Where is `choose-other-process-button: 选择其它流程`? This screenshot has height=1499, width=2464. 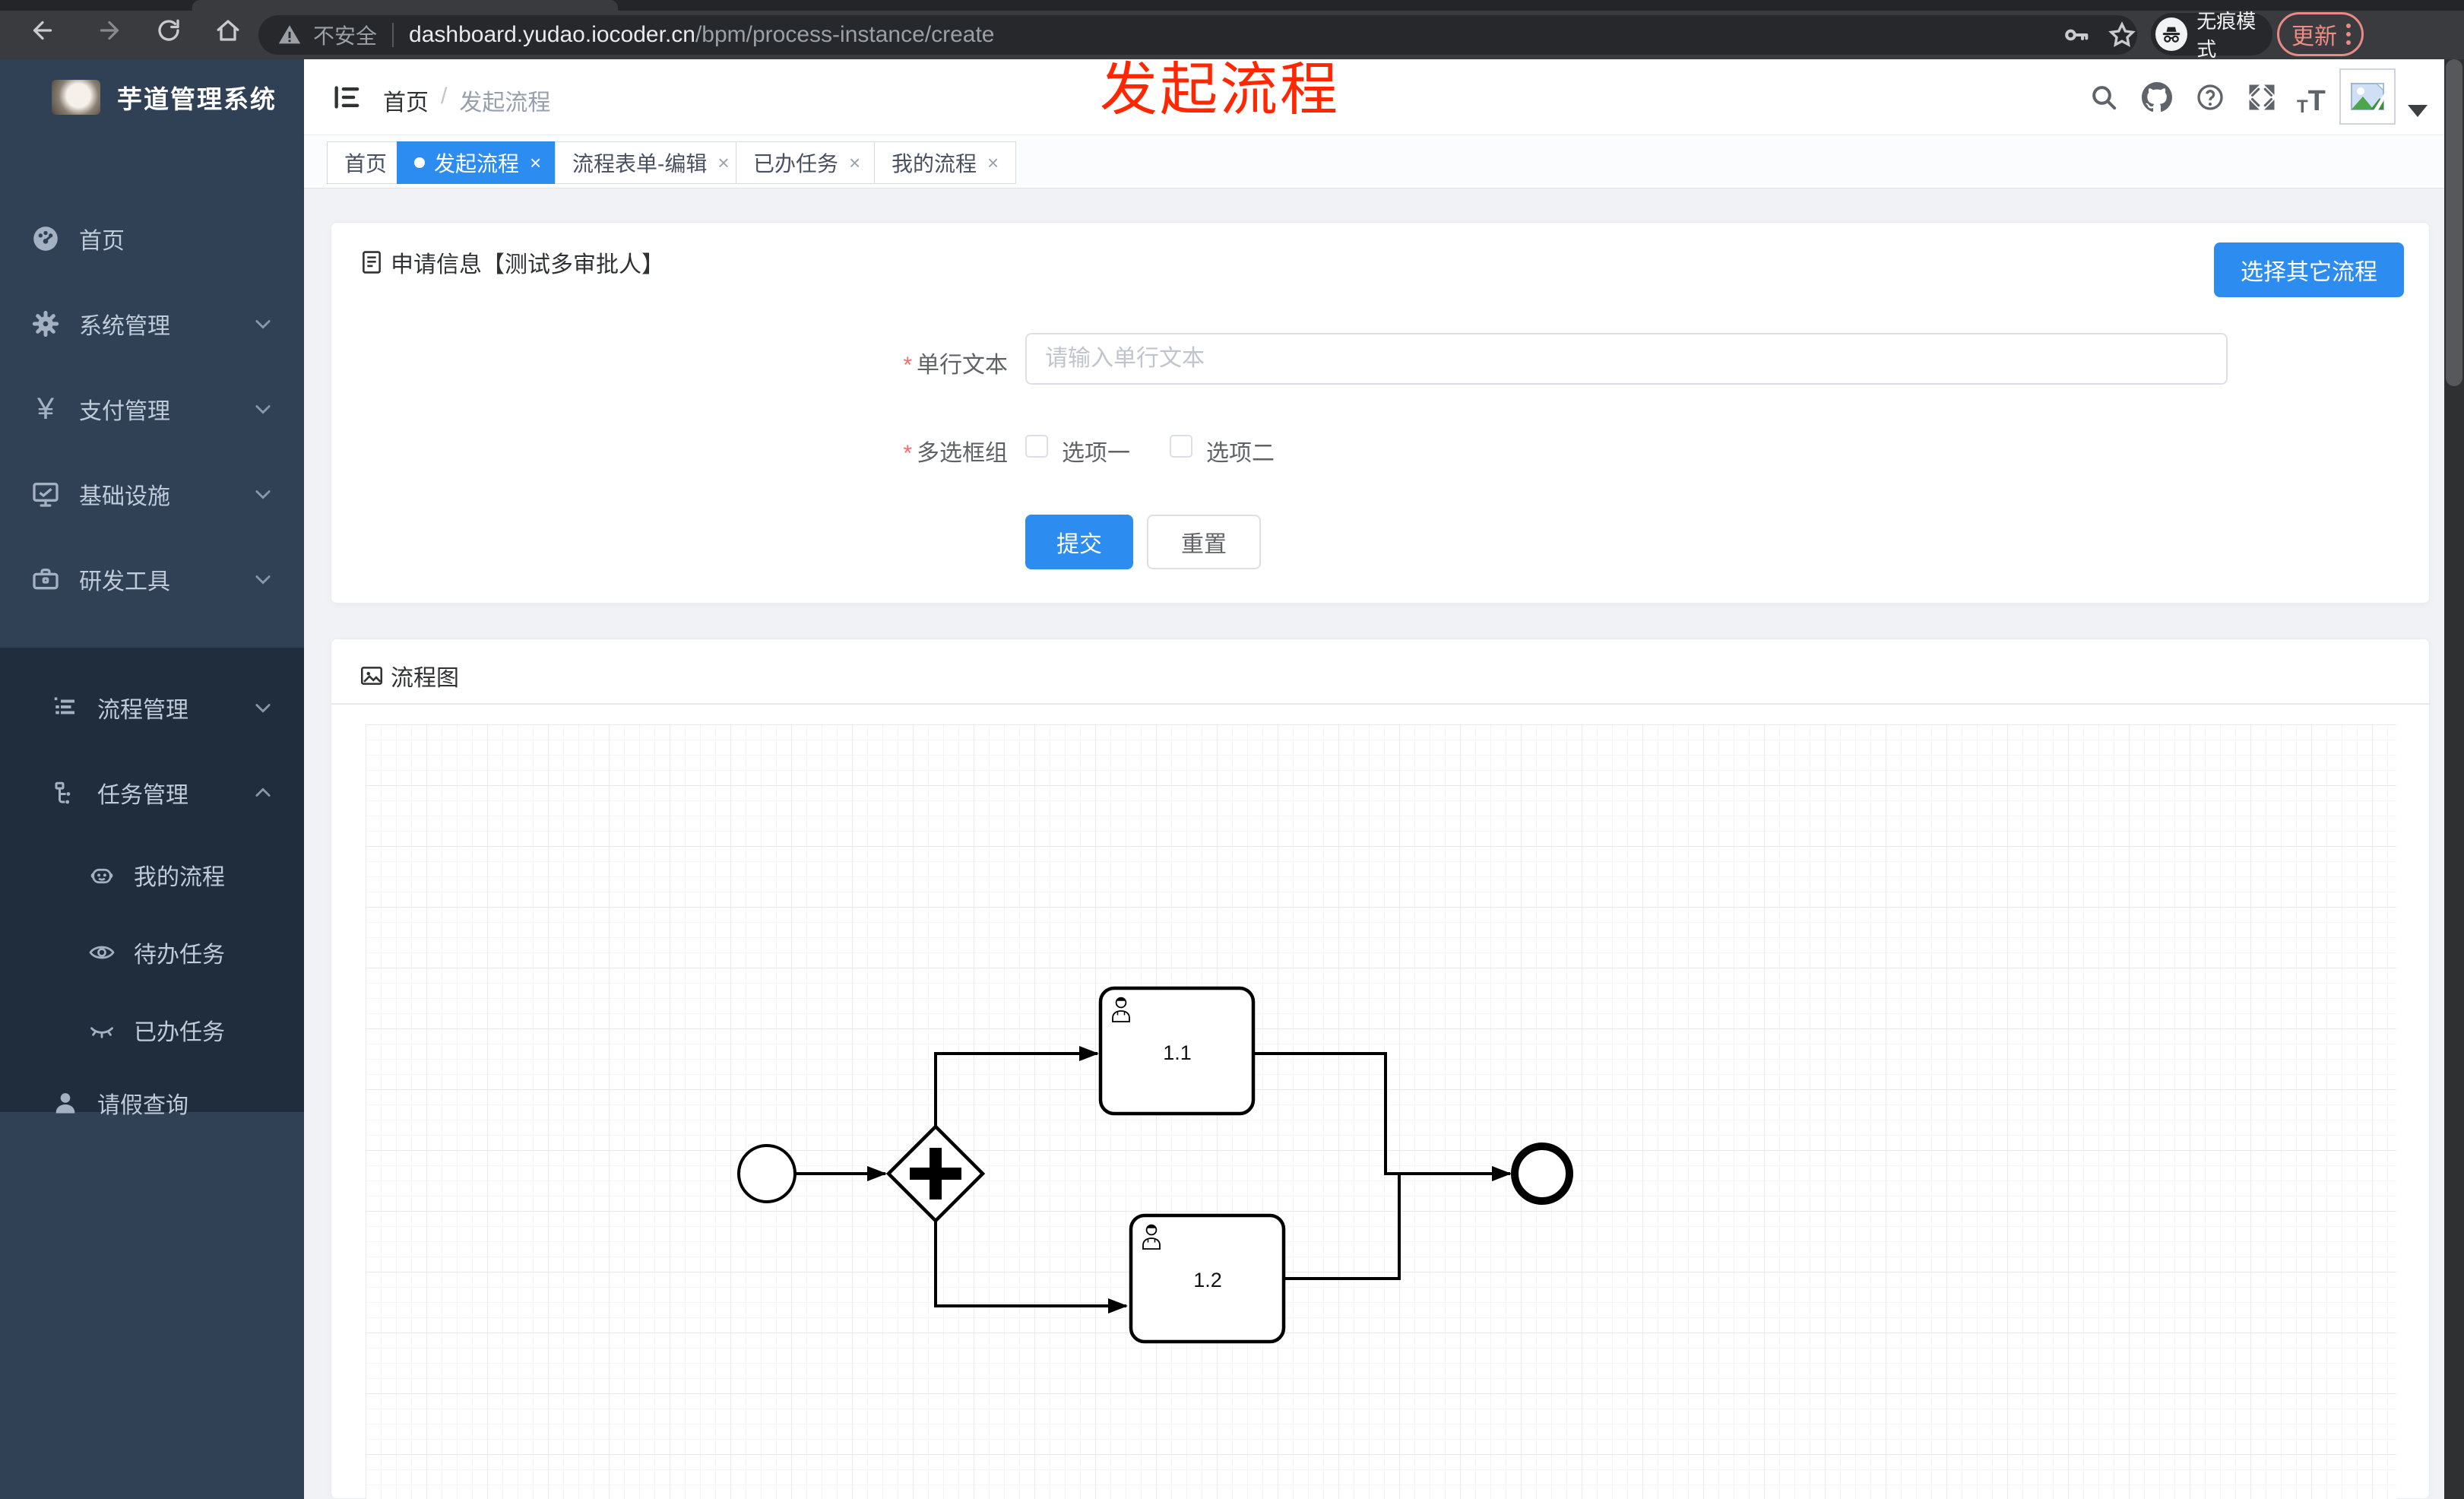
choose-other-process-button: 选择其它流程 is located at coordinates (2309, 269).